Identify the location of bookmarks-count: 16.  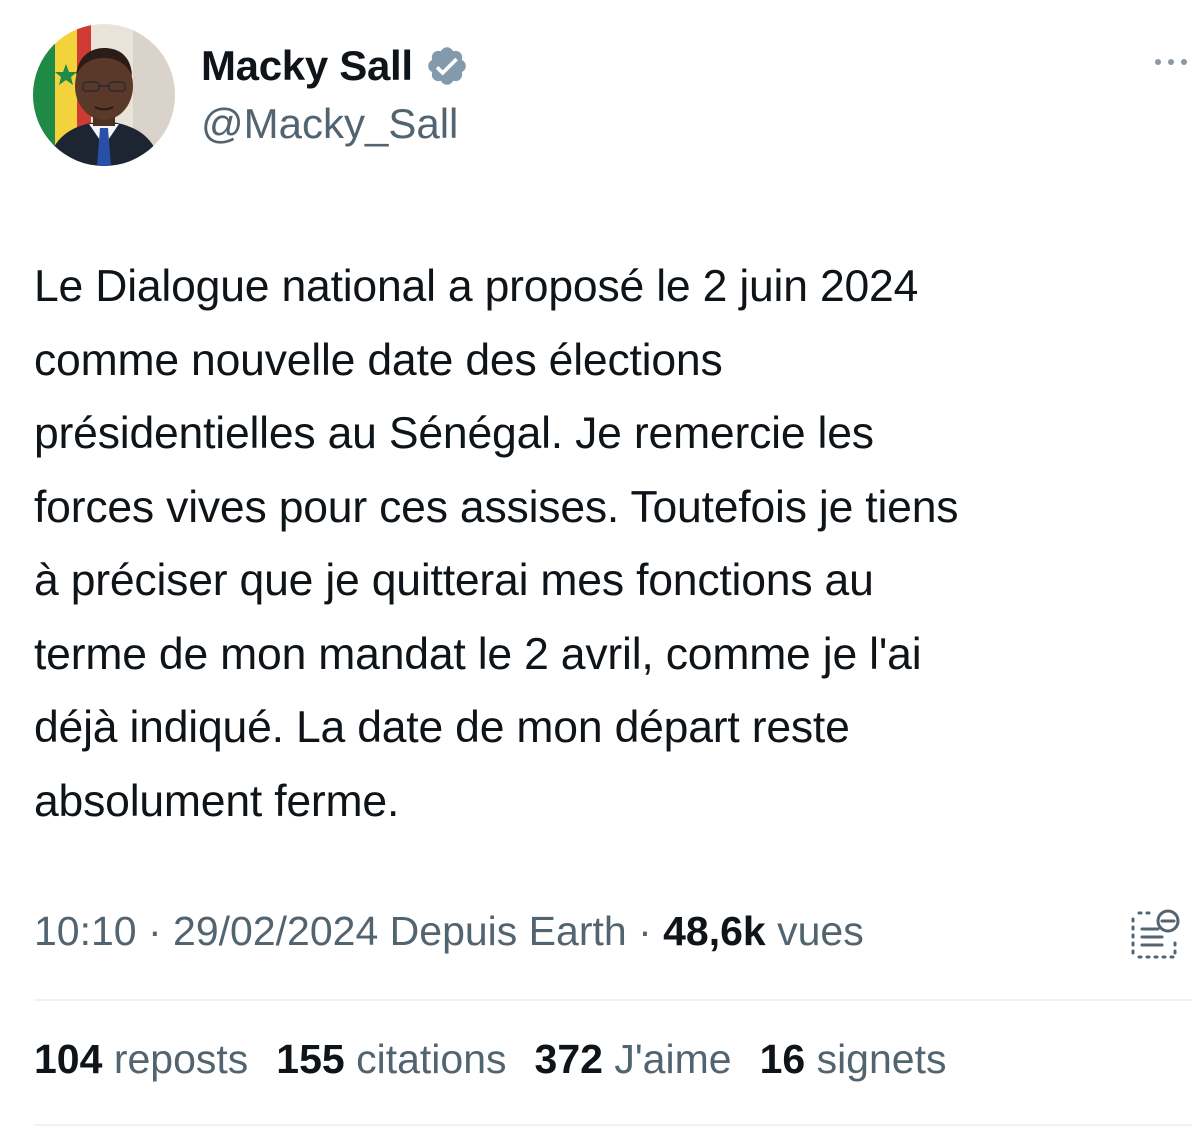
(782, 1059).